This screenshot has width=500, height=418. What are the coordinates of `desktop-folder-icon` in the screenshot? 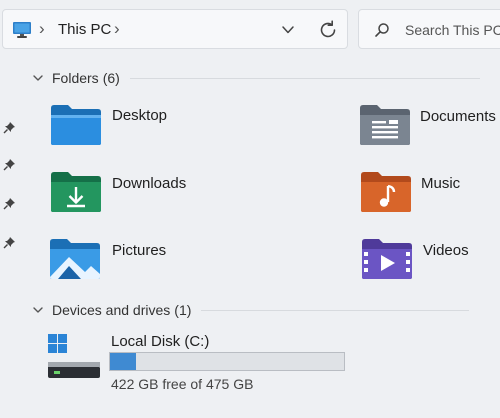 It's located at (76, 125).